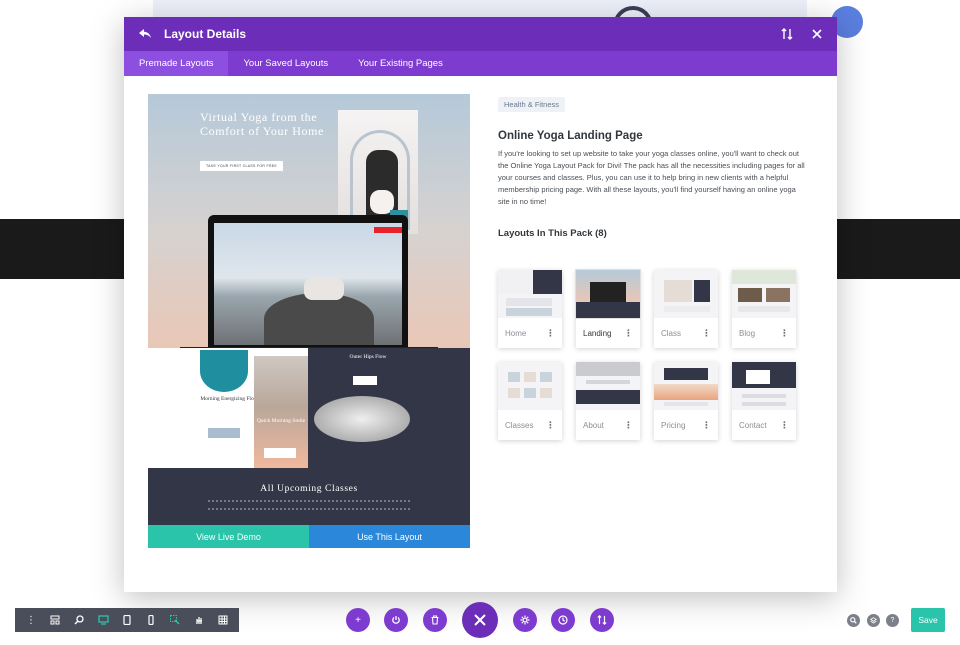  I want to click on portability-button, so click(602, 620).